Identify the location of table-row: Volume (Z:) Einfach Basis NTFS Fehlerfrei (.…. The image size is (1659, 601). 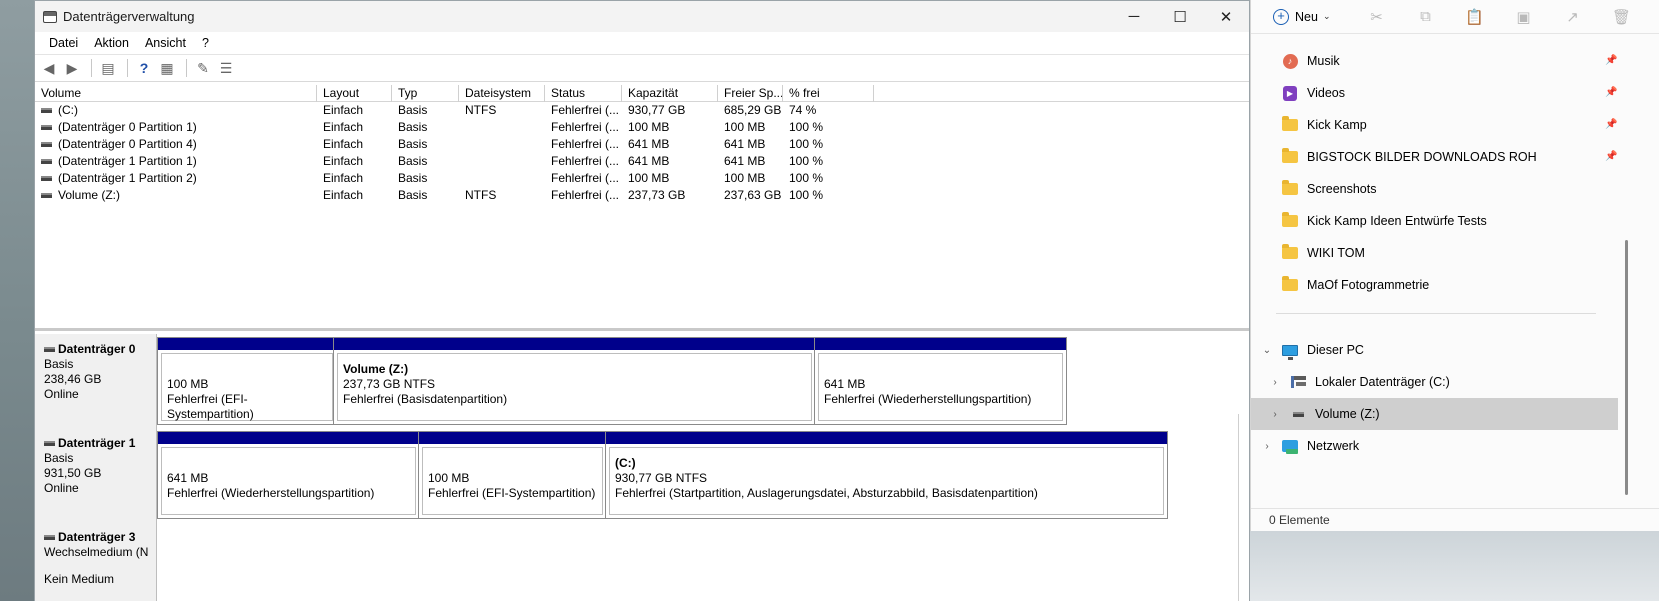
(642, 195).